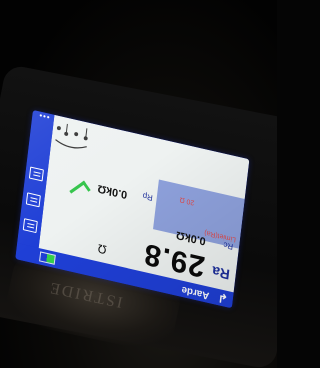 The width and height of the screenshot is (320, 368). What do you see at coordinates (112, 191) in the screenshot?
I see `rp-value: 0.0kΩ` at bounding box center [112, 191].